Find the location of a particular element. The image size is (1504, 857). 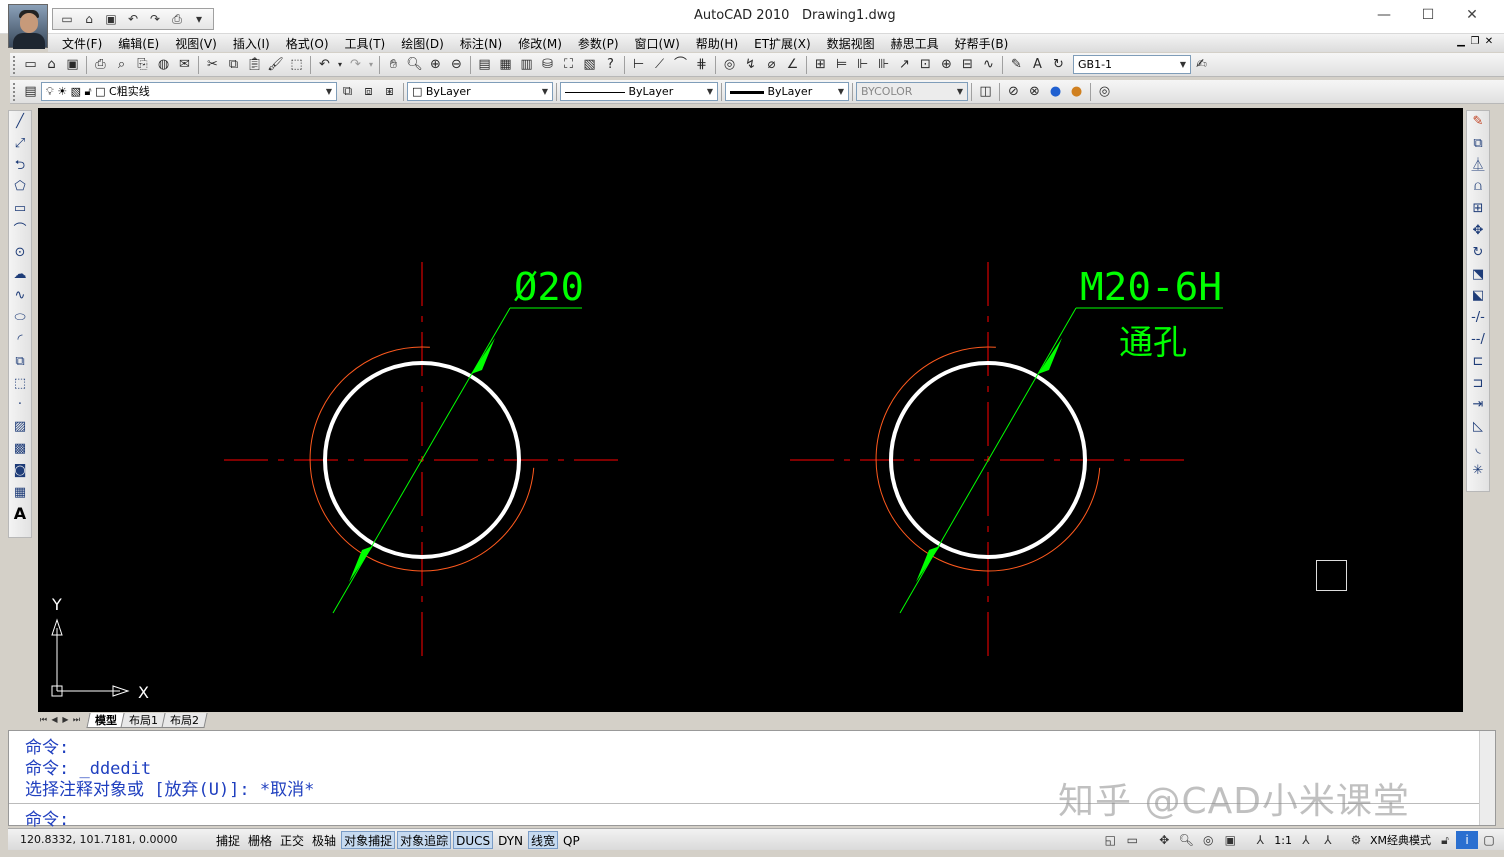

copy-icon: ⧉ is located at coordinates (233, 65).